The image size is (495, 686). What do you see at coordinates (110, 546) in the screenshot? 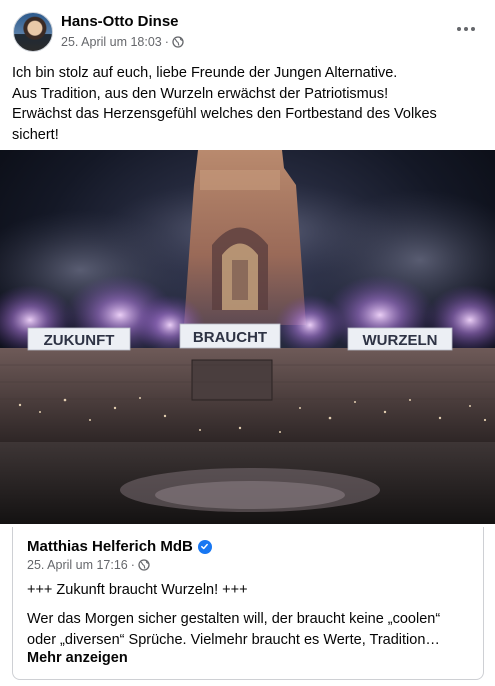
I see `shared-author-name: Matthias Helferich MdB` at bounding box center [110, 546].